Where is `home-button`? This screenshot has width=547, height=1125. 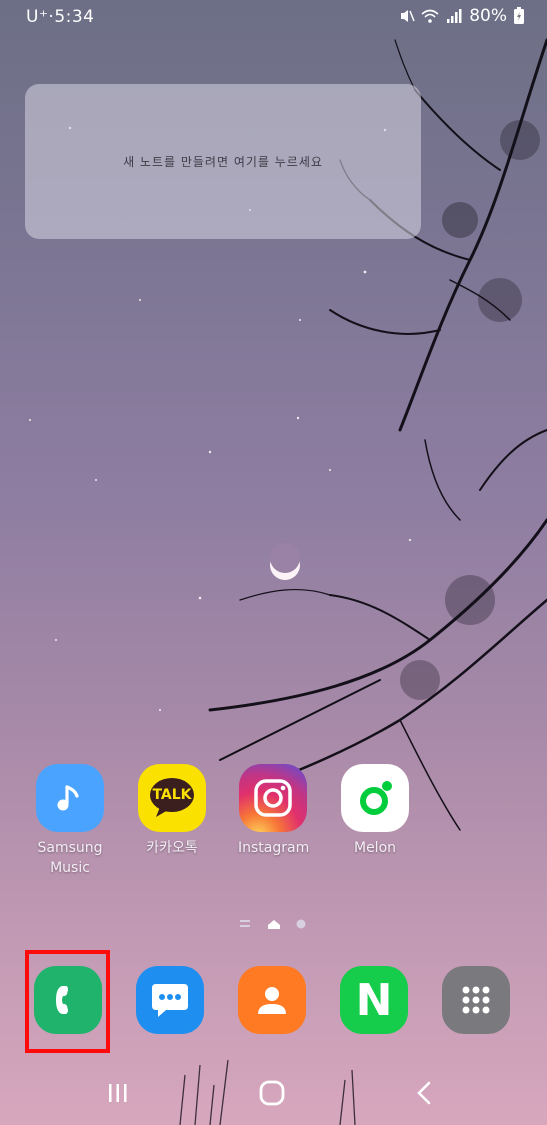
home-button is located at coordinates (272, 1093).